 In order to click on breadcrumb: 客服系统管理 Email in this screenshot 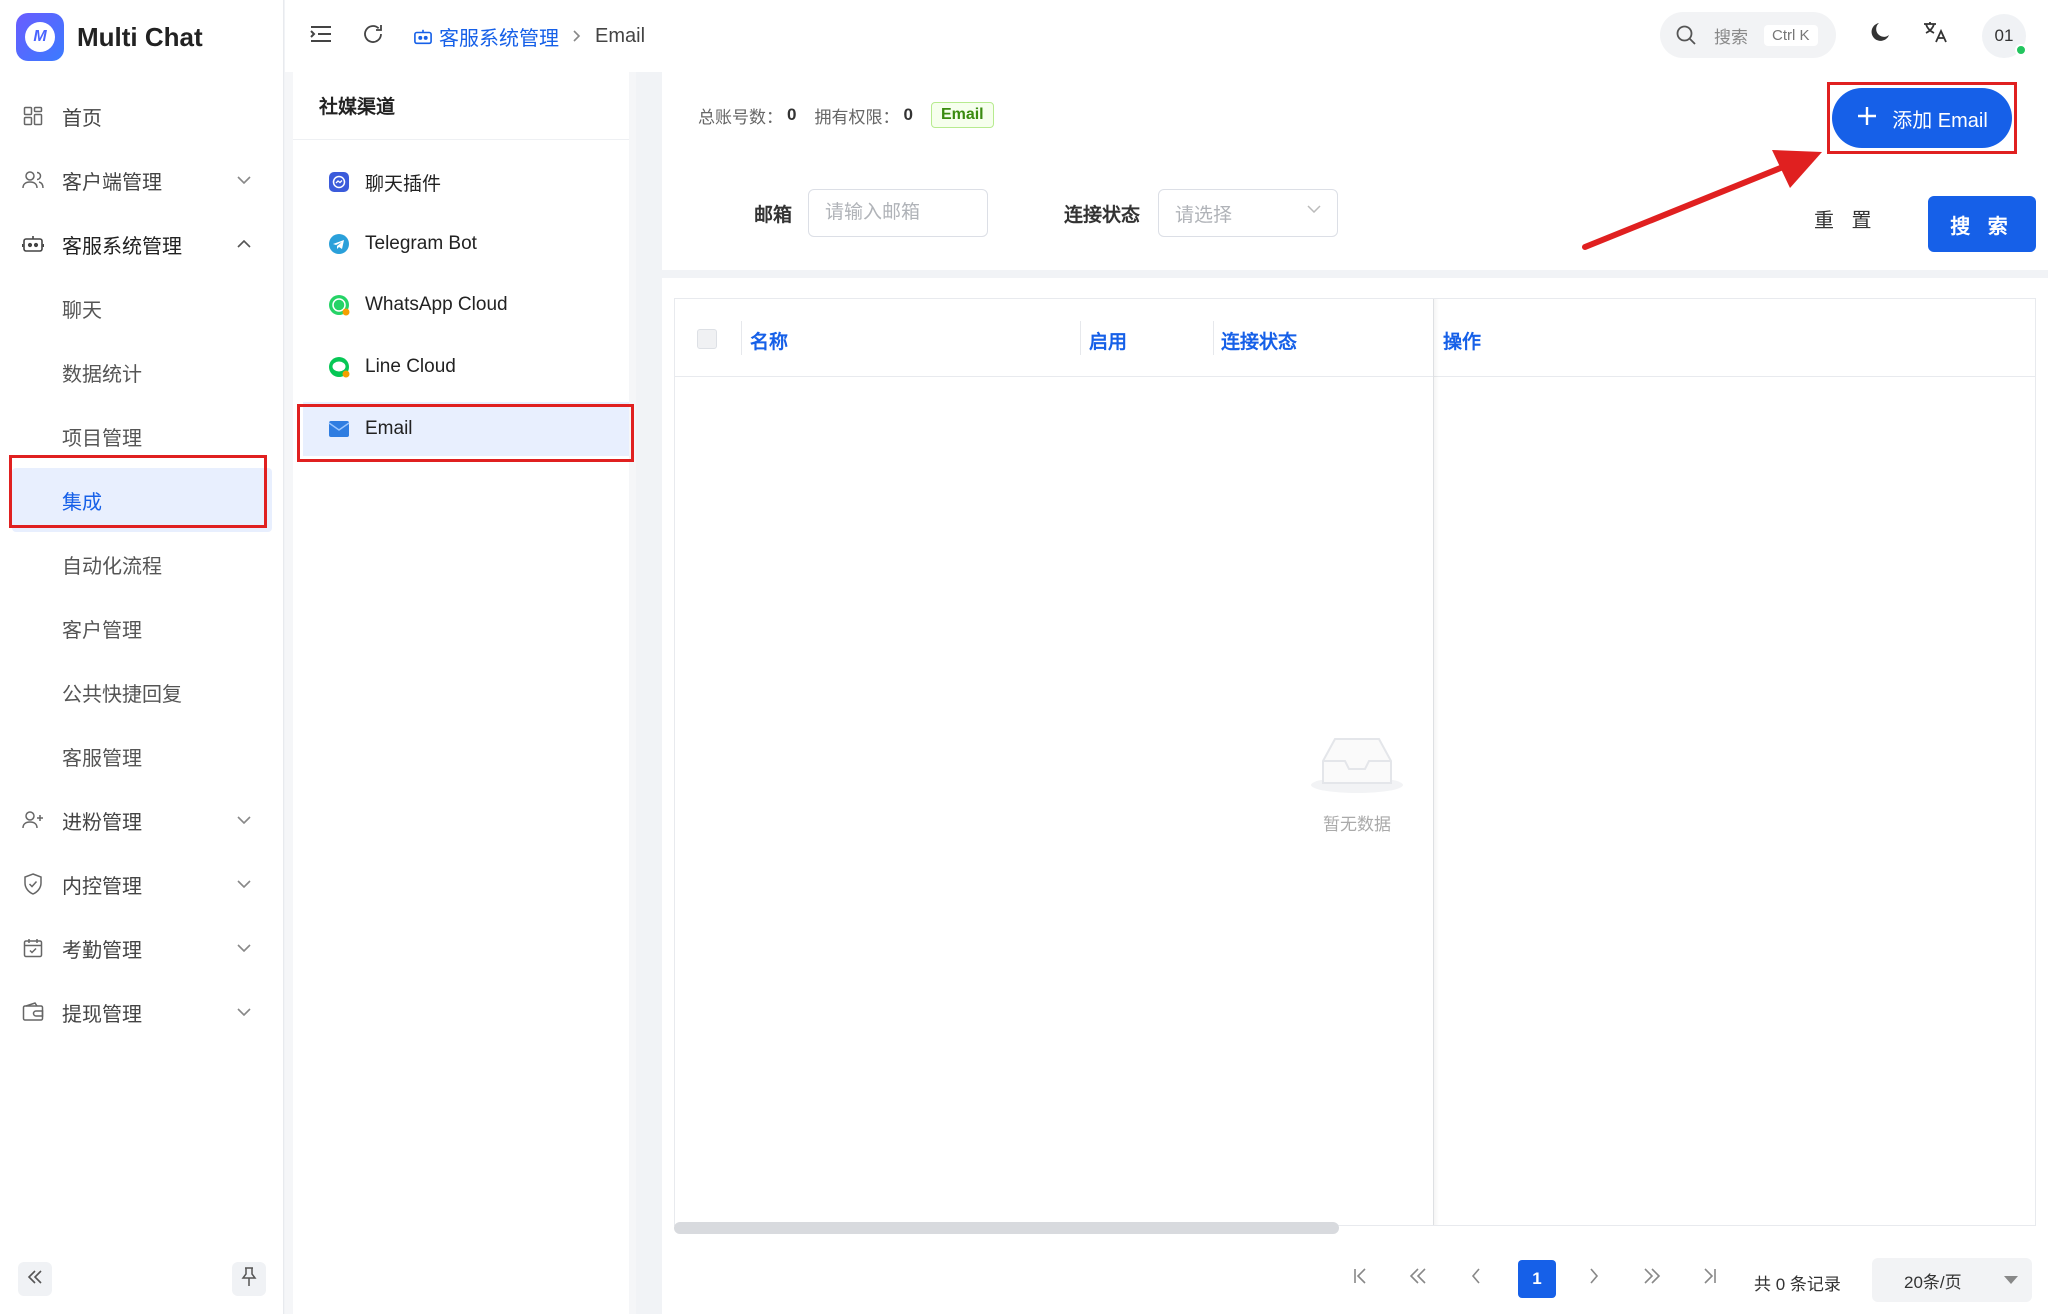, I will do `click(529, 36)`.